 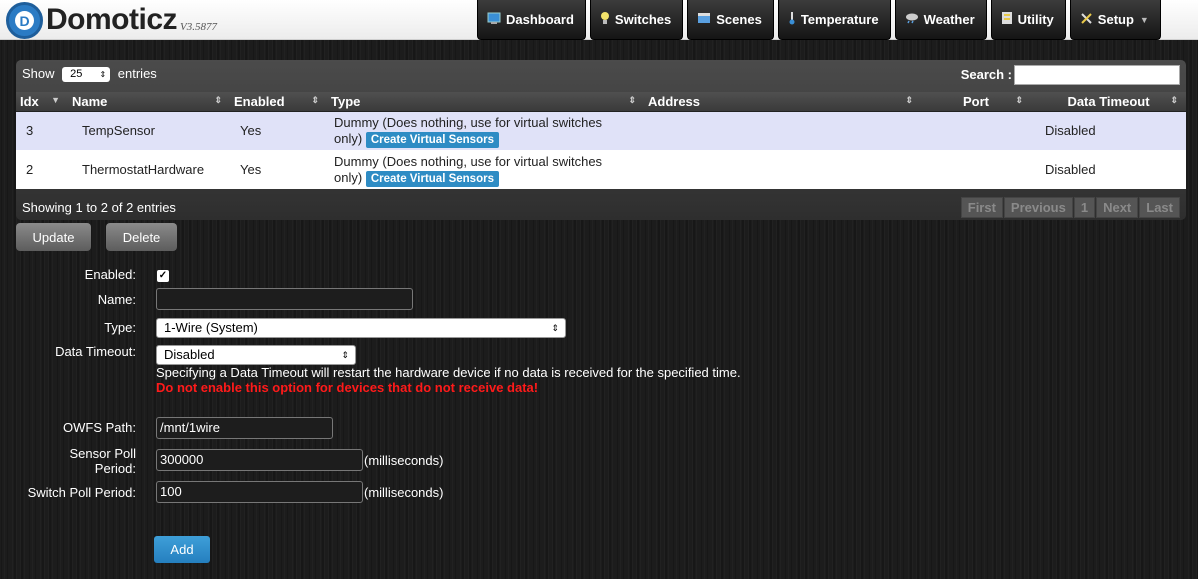 What do you see at coordinates (182, 549) in the screenshot?
I see `add-button: Add` at bounding box center [182, 549].